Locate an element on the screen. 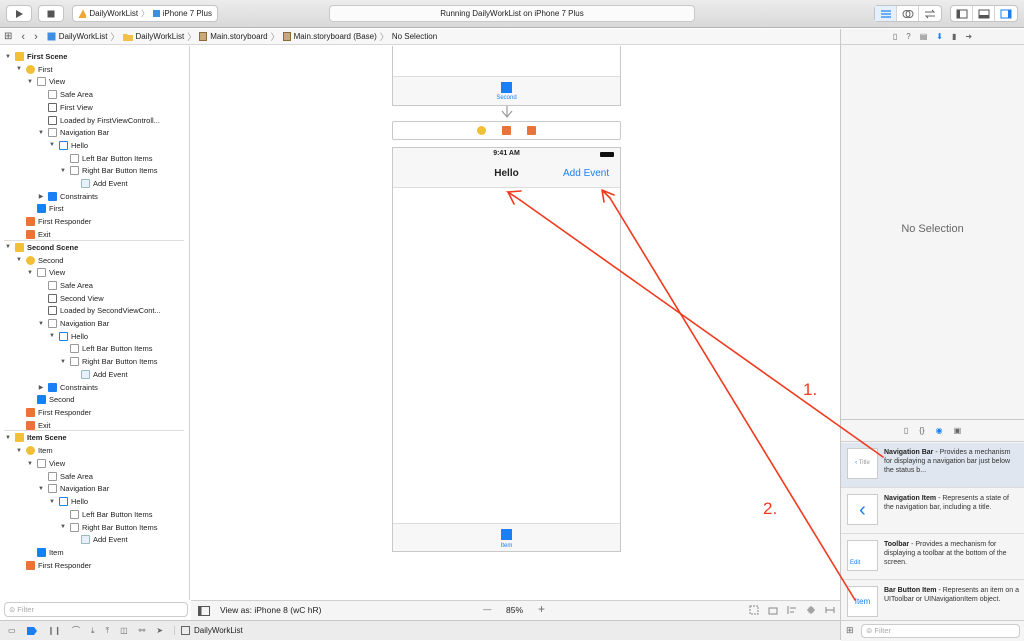  outline-row: ▼ First Scene is located at coordinates (35, 56).